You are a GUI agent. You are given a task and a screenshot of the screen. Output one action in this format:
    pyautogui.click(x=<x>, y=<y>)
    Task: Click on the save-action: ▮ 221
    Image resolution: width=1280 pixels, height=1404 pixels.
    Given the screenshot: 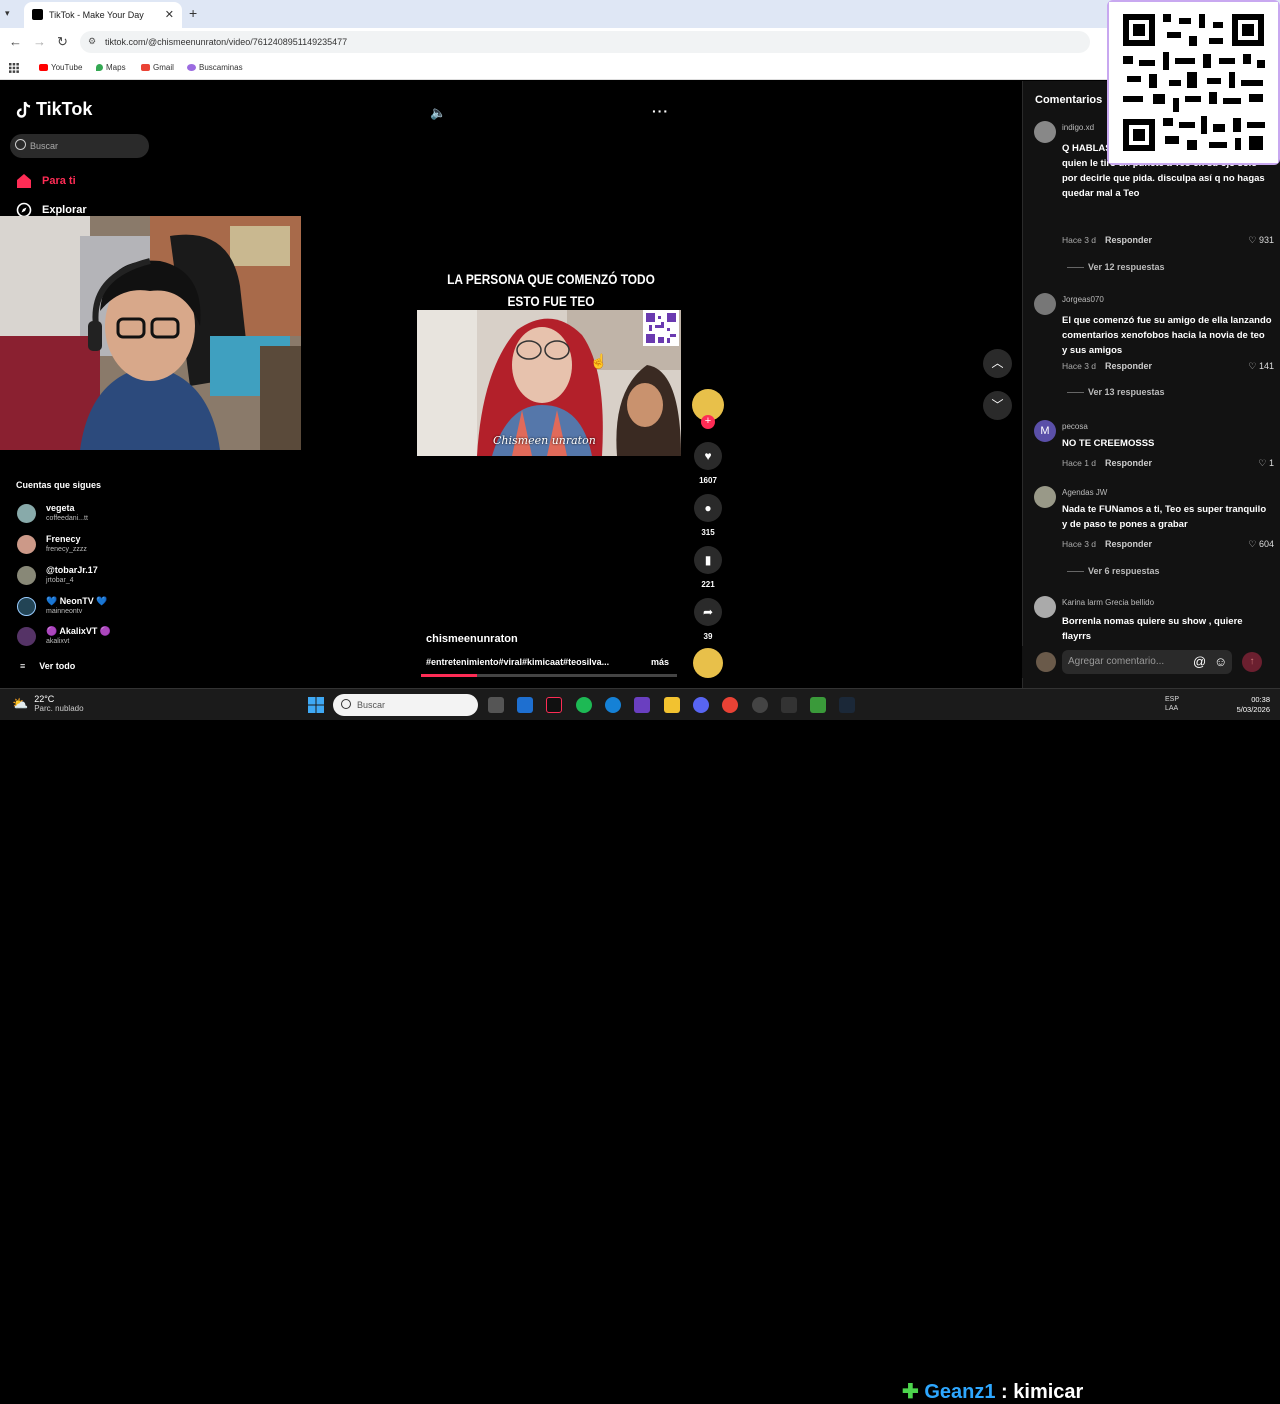 What is the action you would take?
    pyautogui.click(x=708, y=567)
    